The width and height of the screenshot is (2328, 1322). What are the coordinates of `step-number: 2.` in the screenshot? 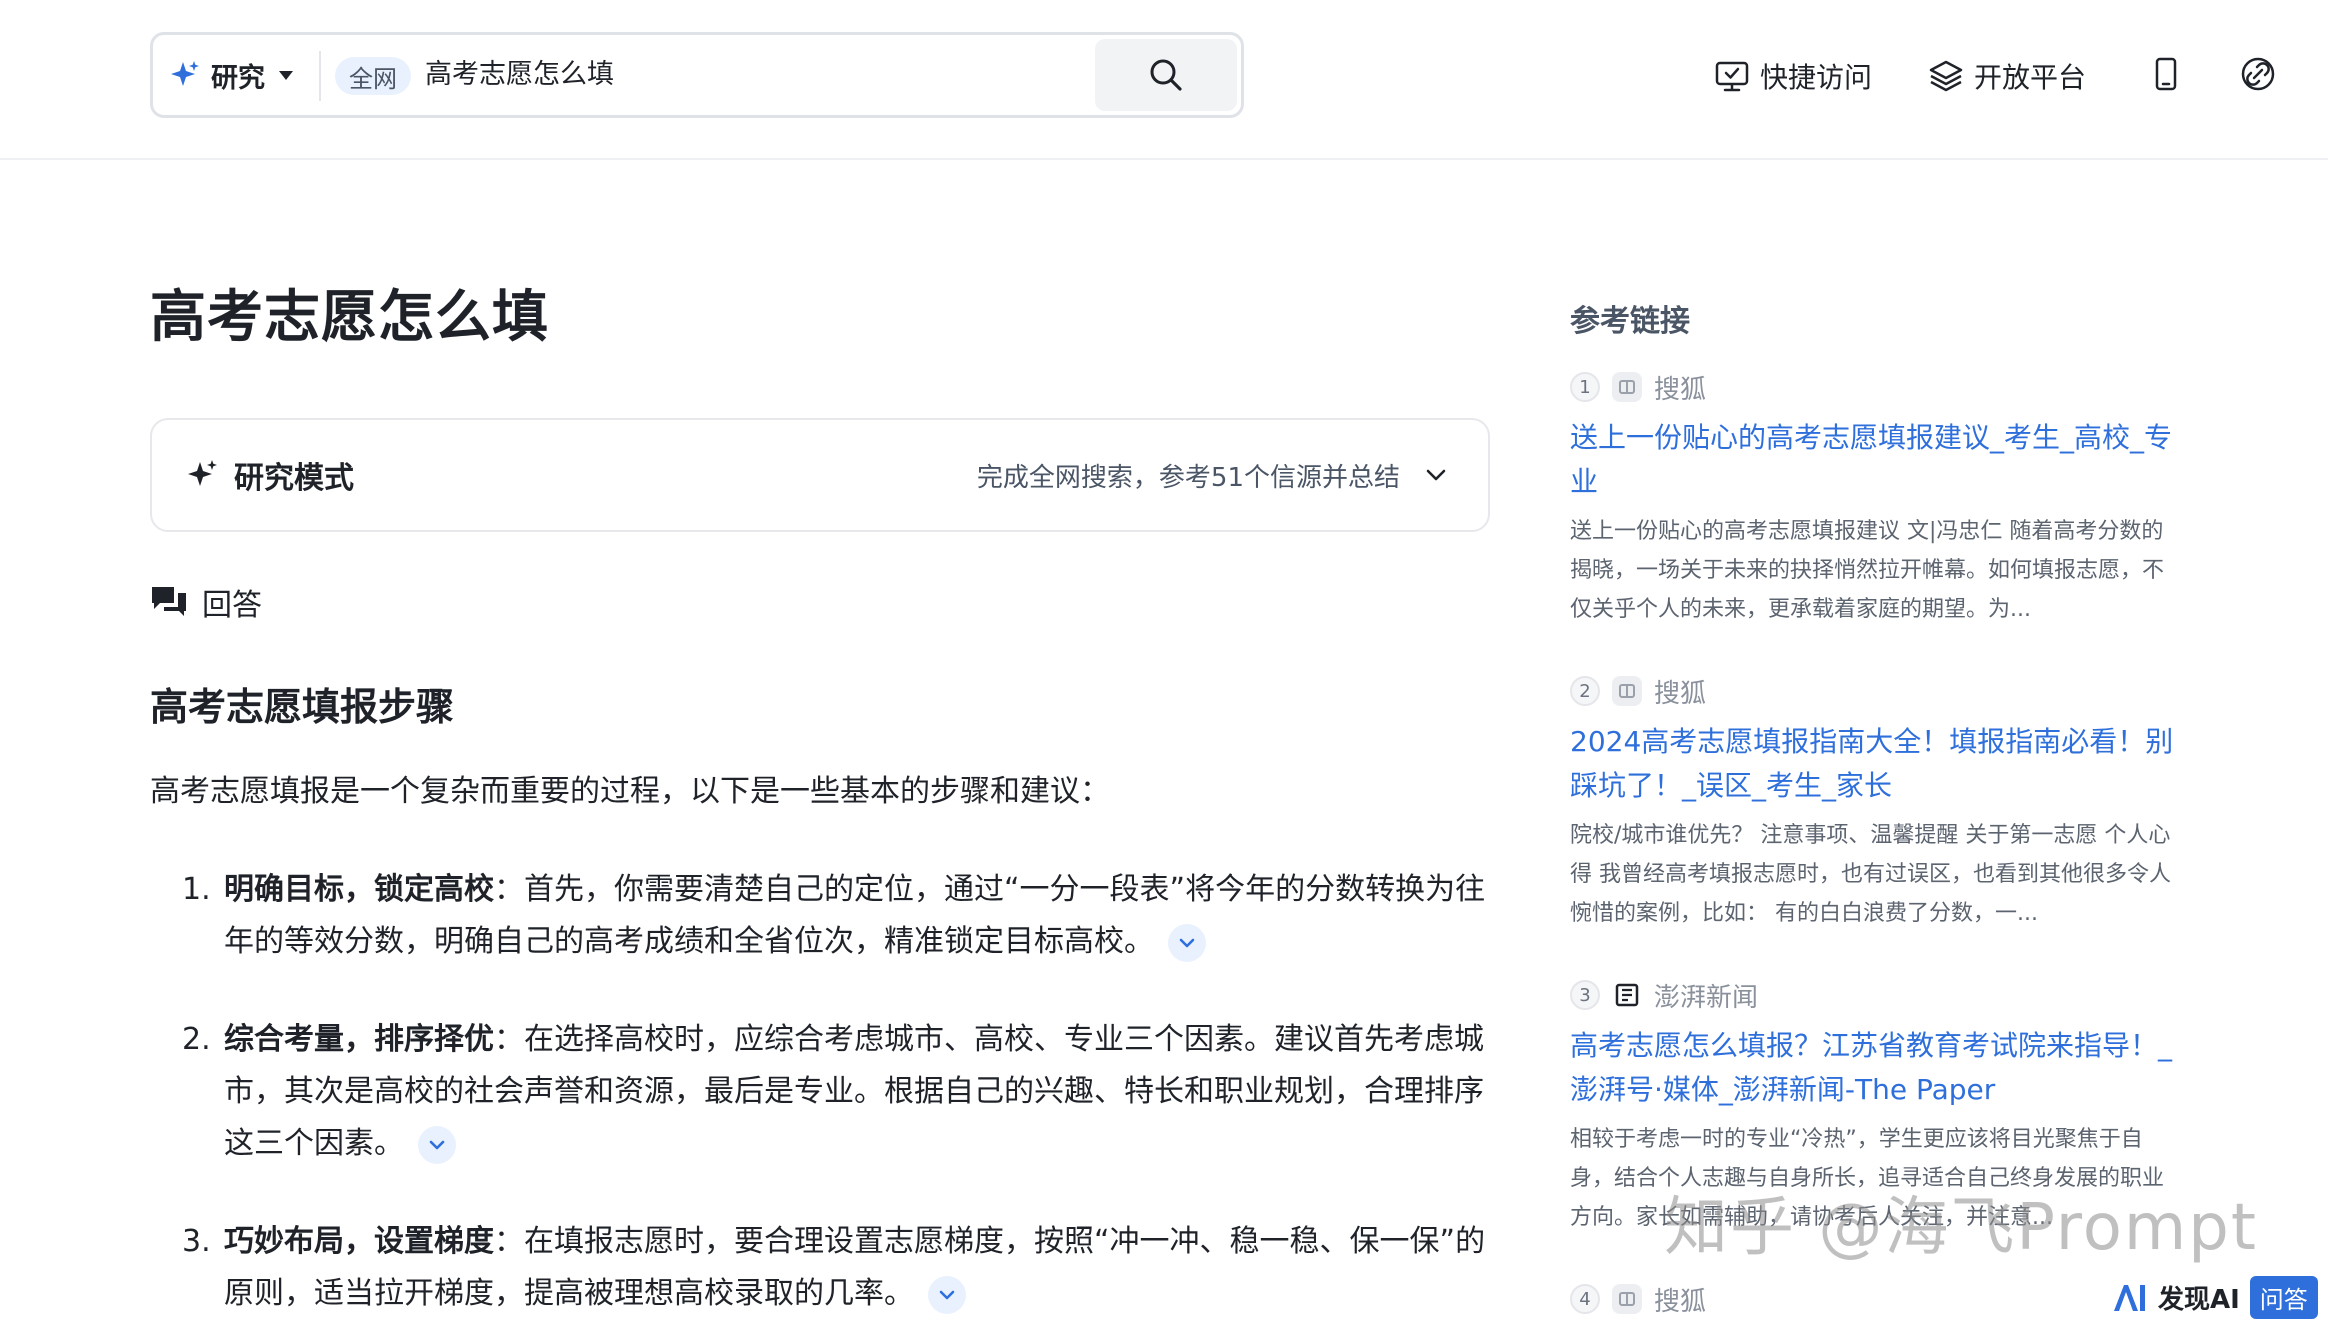 It's located at (196, 1039).